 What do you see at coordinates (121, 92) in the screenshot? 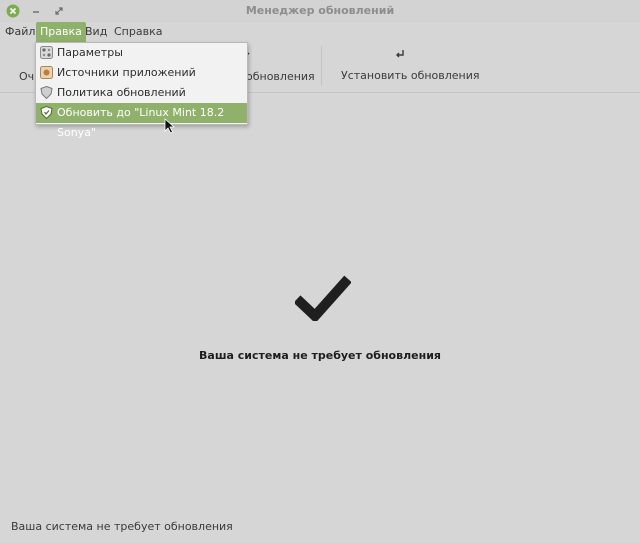
I see `menu-item-label: Политика обновлений` at bounding box center [121, 92].